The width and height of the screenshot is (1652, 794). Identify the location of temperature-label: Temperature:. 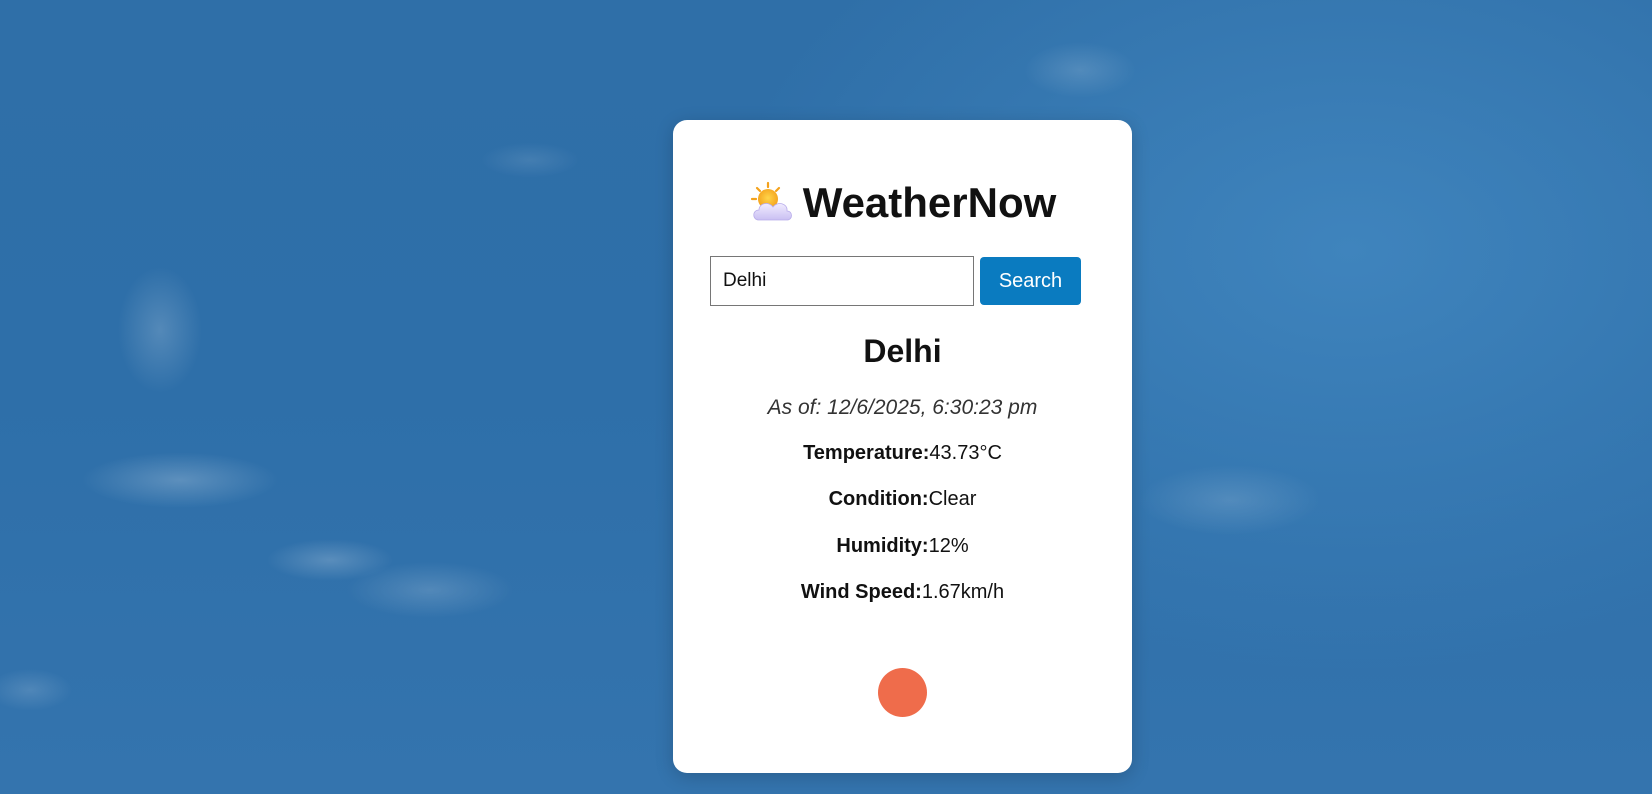
(866, 453).